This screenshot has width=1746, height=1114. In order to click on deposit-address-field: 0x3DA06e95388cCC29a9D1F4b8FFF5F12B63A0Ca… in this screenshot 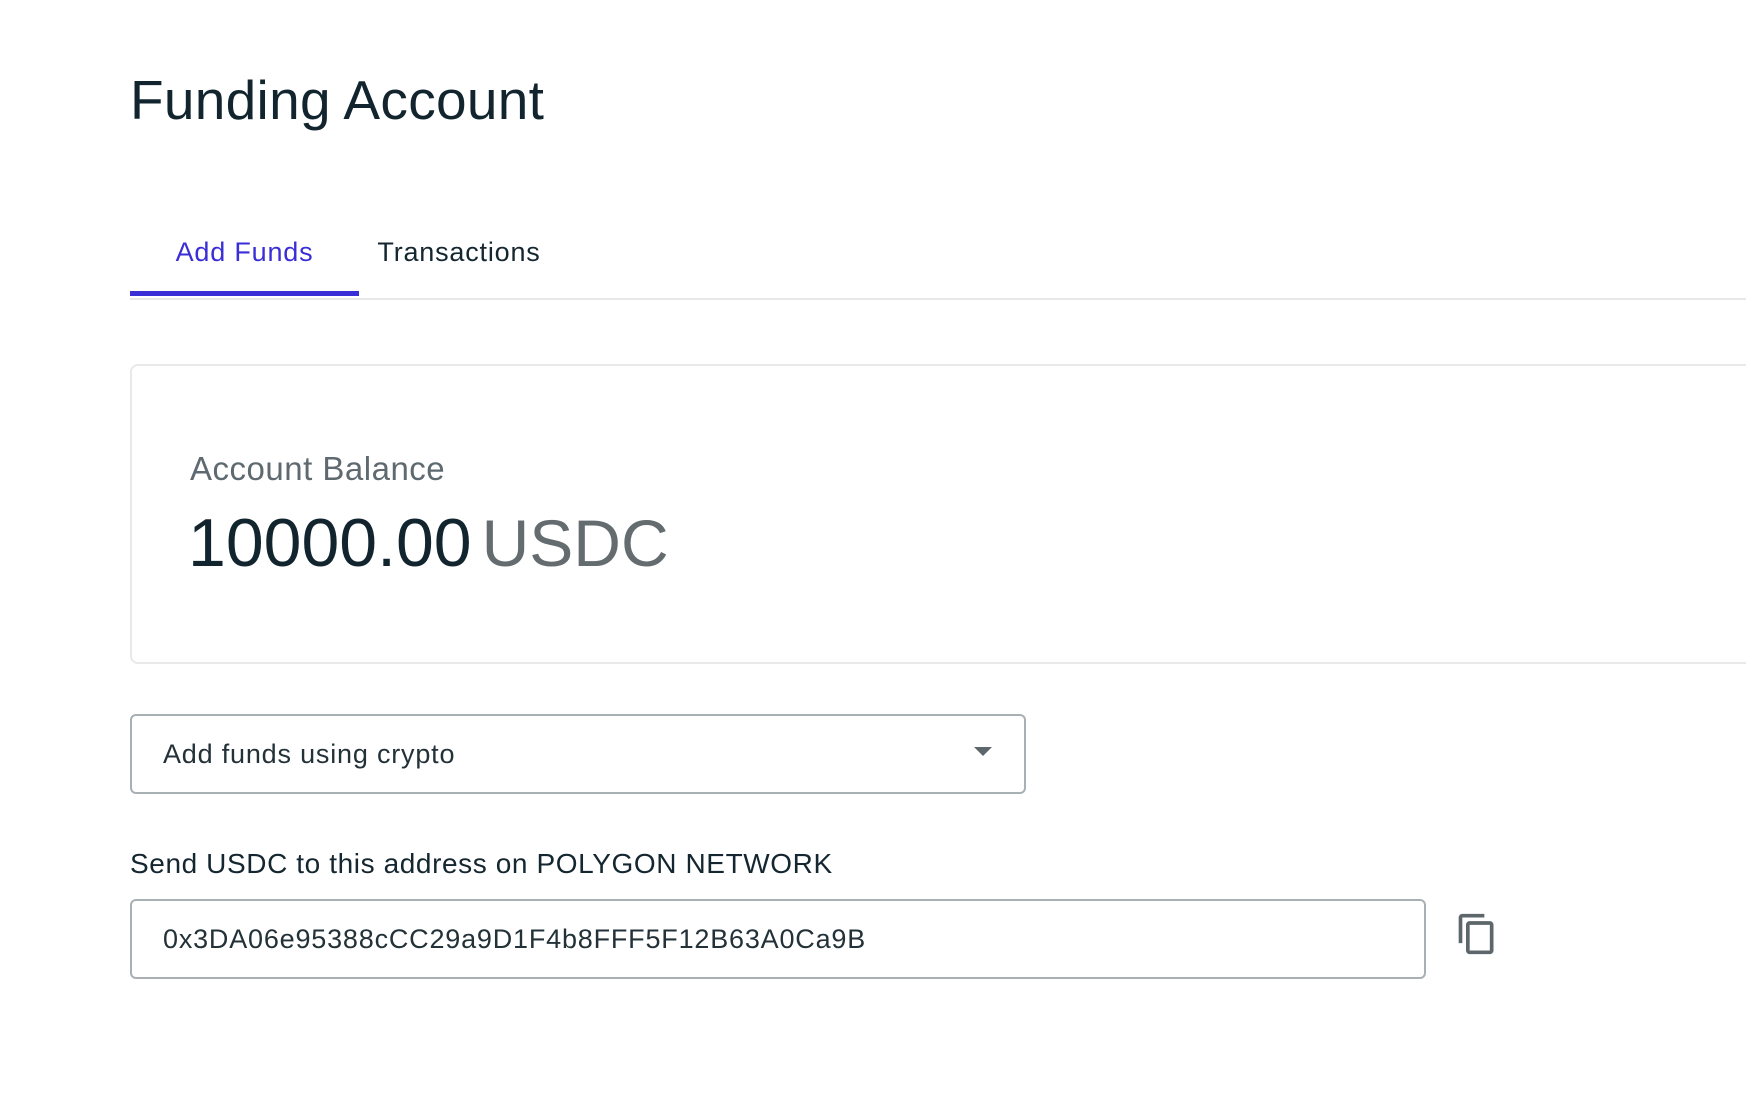, I will do `click(778, 939)`.